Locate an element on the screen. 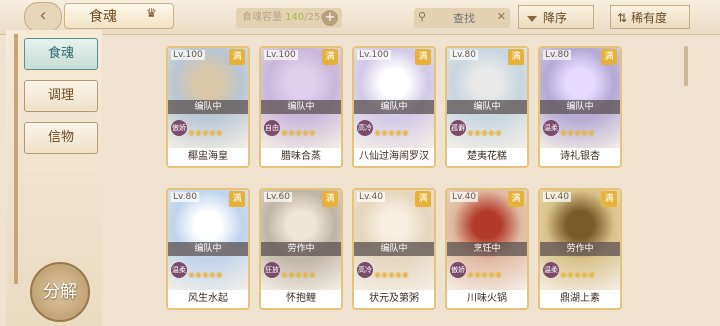 This screenshot has width=720, height=326. food-soul-card: Lv.80 满编队中温柔 ◉◉◉◉◉ 风生水起 is located at coordinates (208, 249).